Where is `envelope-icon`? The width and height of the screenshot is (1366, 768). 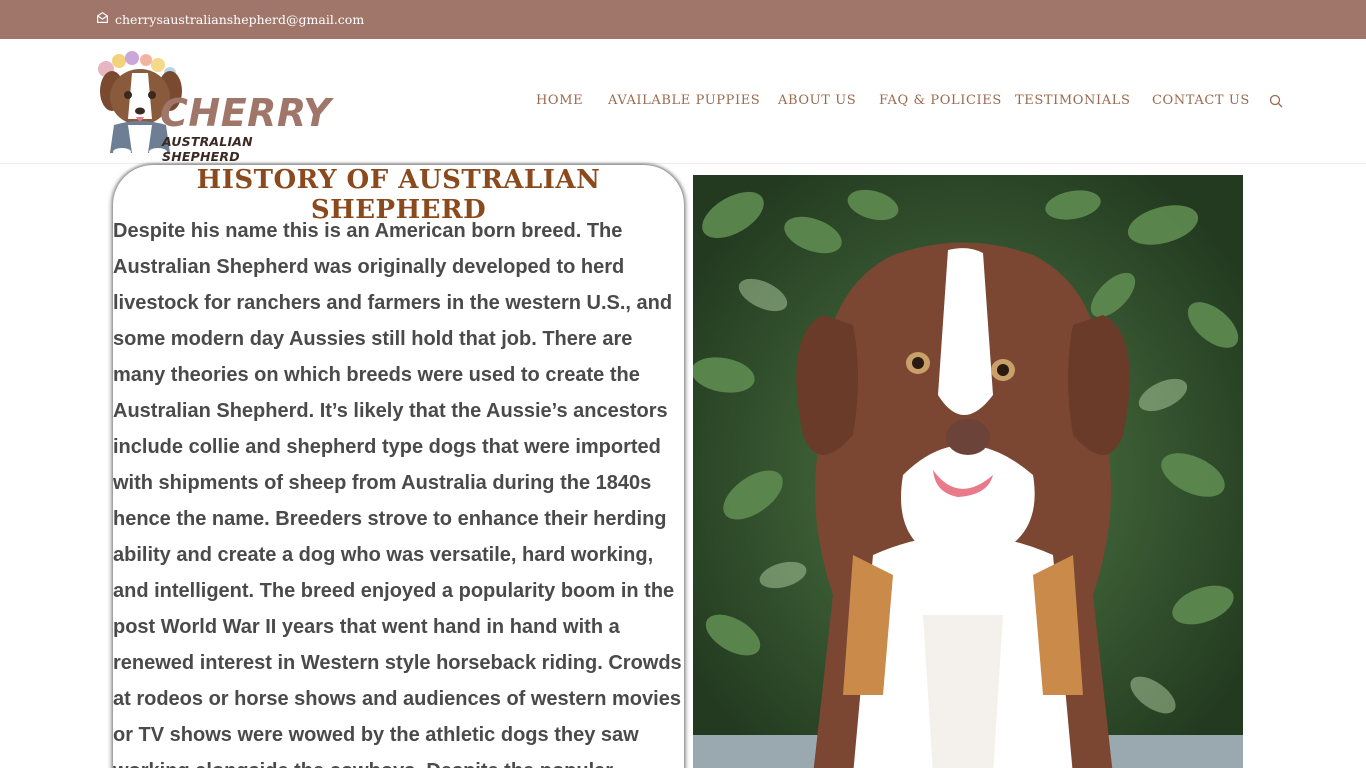
envelope-icon is located at coordinates (102, 19).